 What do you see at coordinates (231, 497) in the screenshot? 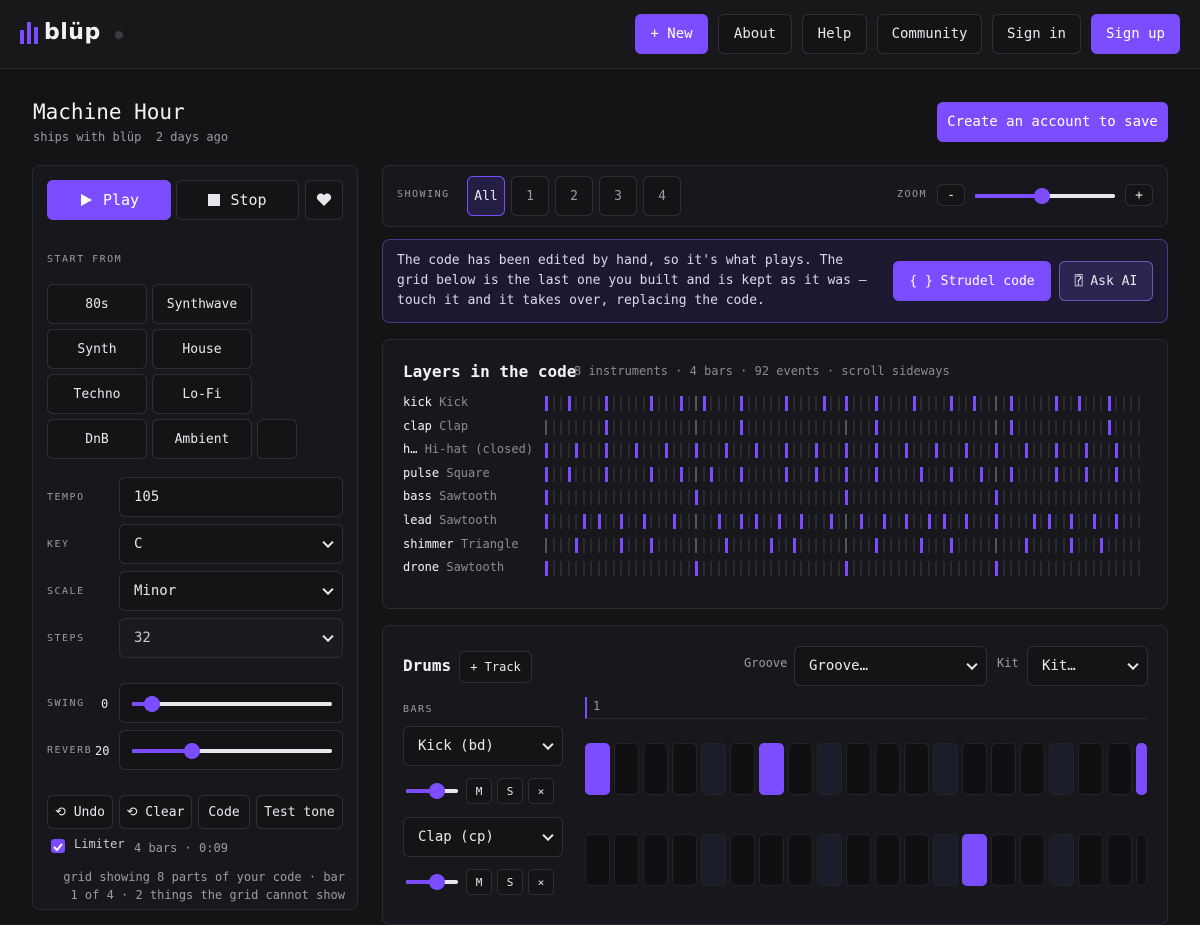
I see `tempo-input: 105` at bounding box center [231, 497].